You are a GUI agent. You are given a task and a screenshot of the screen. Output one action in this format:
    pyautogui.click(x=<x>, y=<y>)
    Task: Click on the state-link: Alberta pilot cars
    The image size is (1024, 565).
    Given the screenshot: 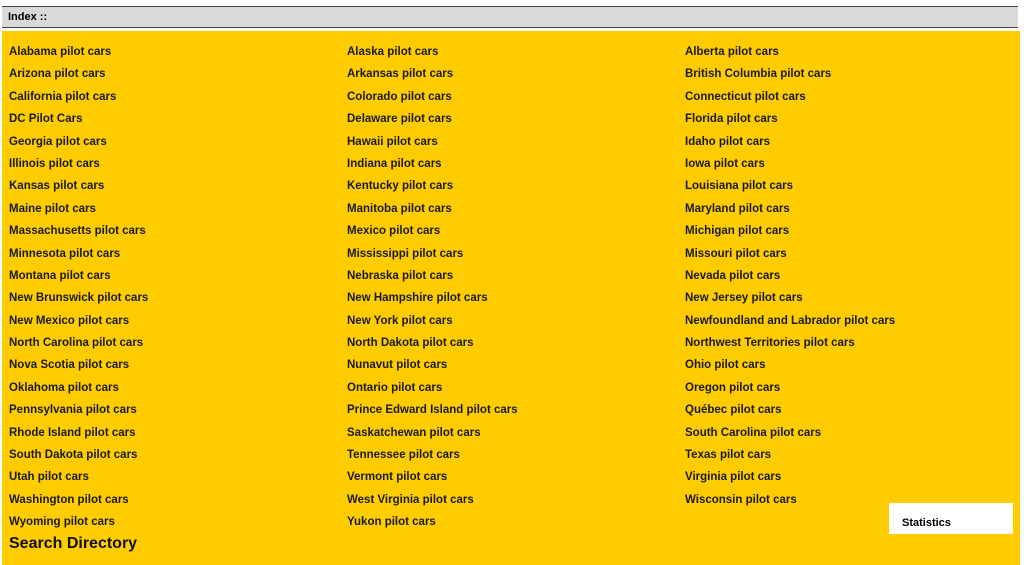 What is the action you would take?
    pyautogui.click(x=847, y=52)
    